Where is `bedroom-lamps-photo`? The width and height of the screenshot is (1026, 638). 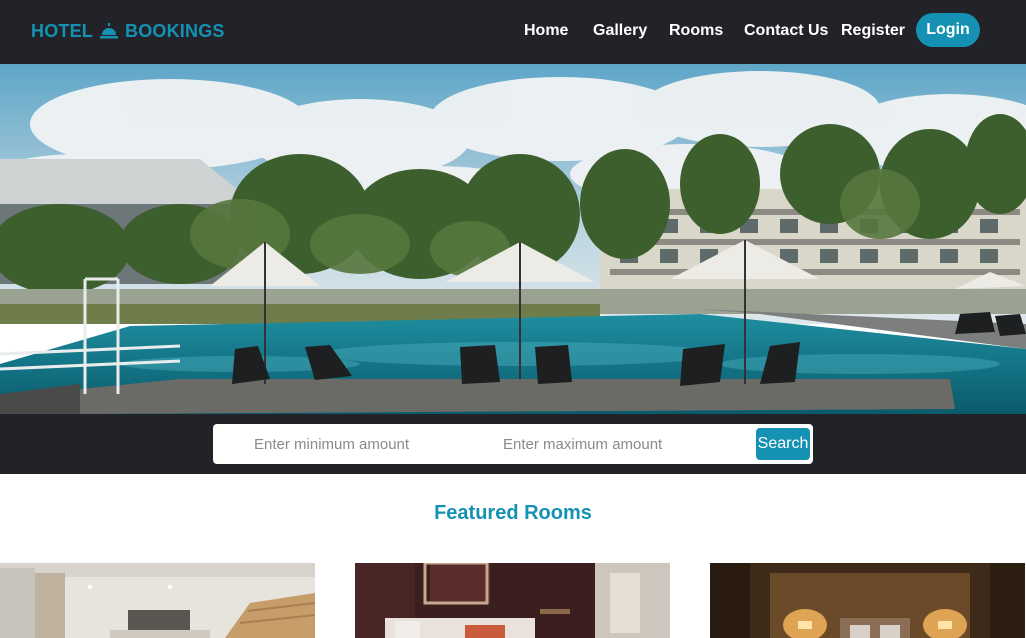 bedroom-lamps-photo is located at coordinates (867, 600).